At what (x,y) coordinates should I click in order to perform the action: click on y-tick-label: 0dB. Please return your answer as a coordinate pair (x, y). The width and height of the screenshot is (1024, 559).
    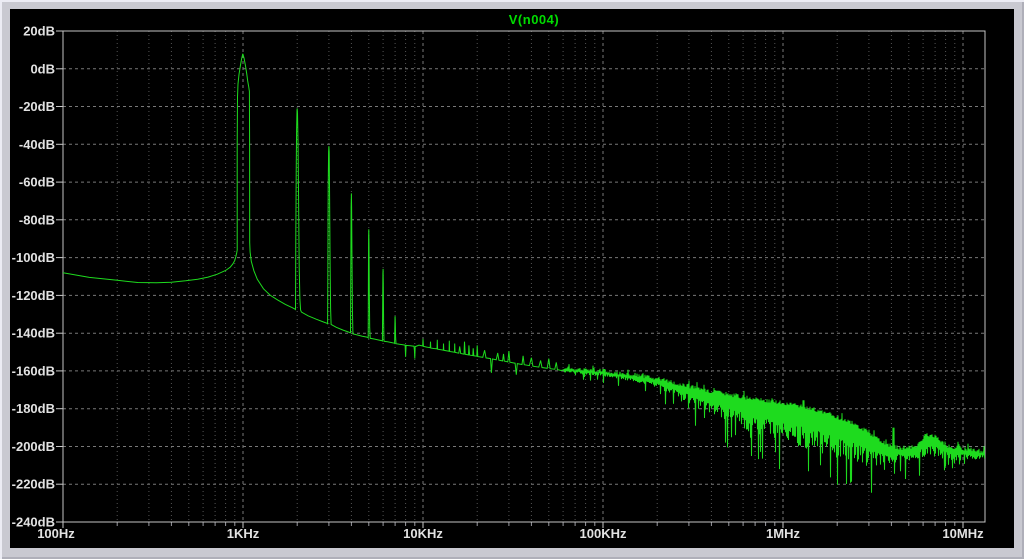
    Looking at the image, I should click on (42, 68).